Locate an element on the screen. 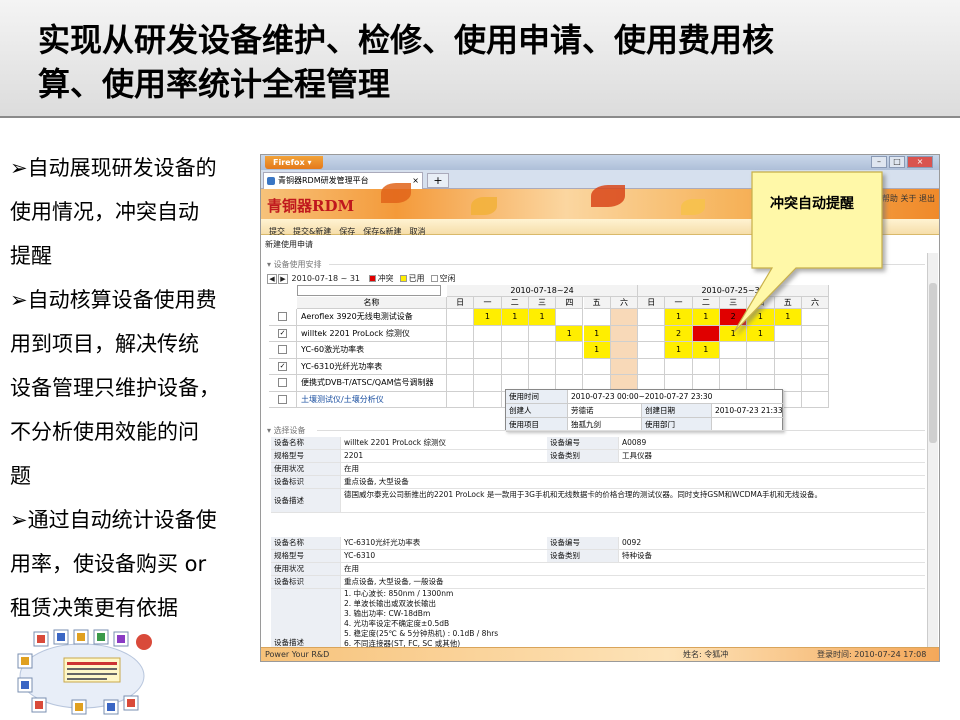 This screenshot has width=960, height=720. close-window-button: × is located at coordinates (920, 162).